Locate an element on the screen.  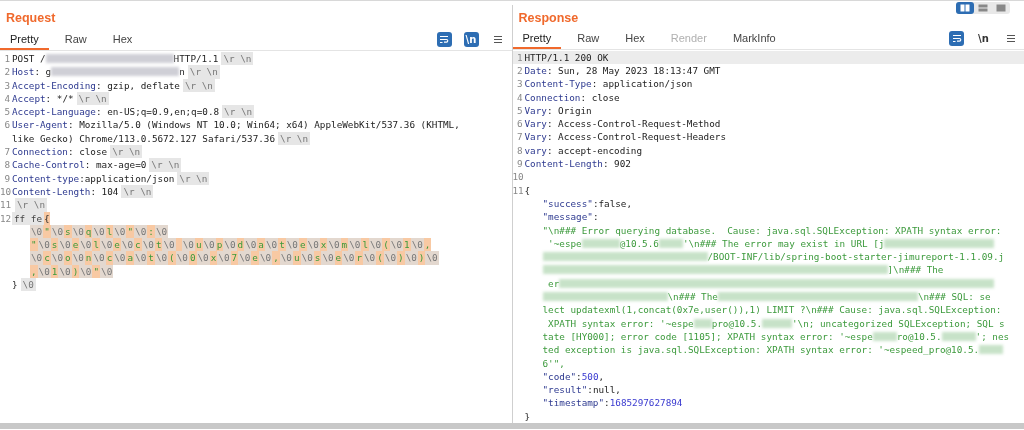
code-text: : is located at coordinates (607, 403).